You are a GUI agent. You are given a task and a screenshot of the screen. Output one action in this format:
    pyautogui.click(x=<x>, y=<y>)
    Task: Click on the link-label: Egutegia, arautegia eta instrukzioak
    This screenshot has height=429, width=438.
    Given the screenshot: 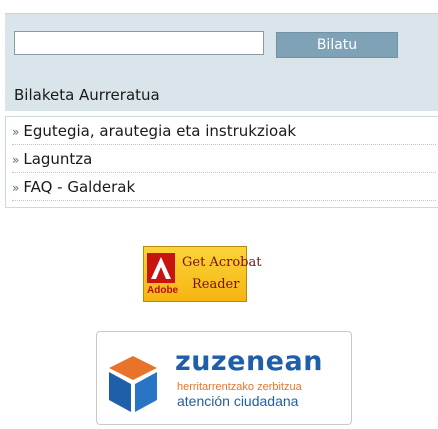 What is the action you would take?
    pyautogui.click(x=160, y=131)
    